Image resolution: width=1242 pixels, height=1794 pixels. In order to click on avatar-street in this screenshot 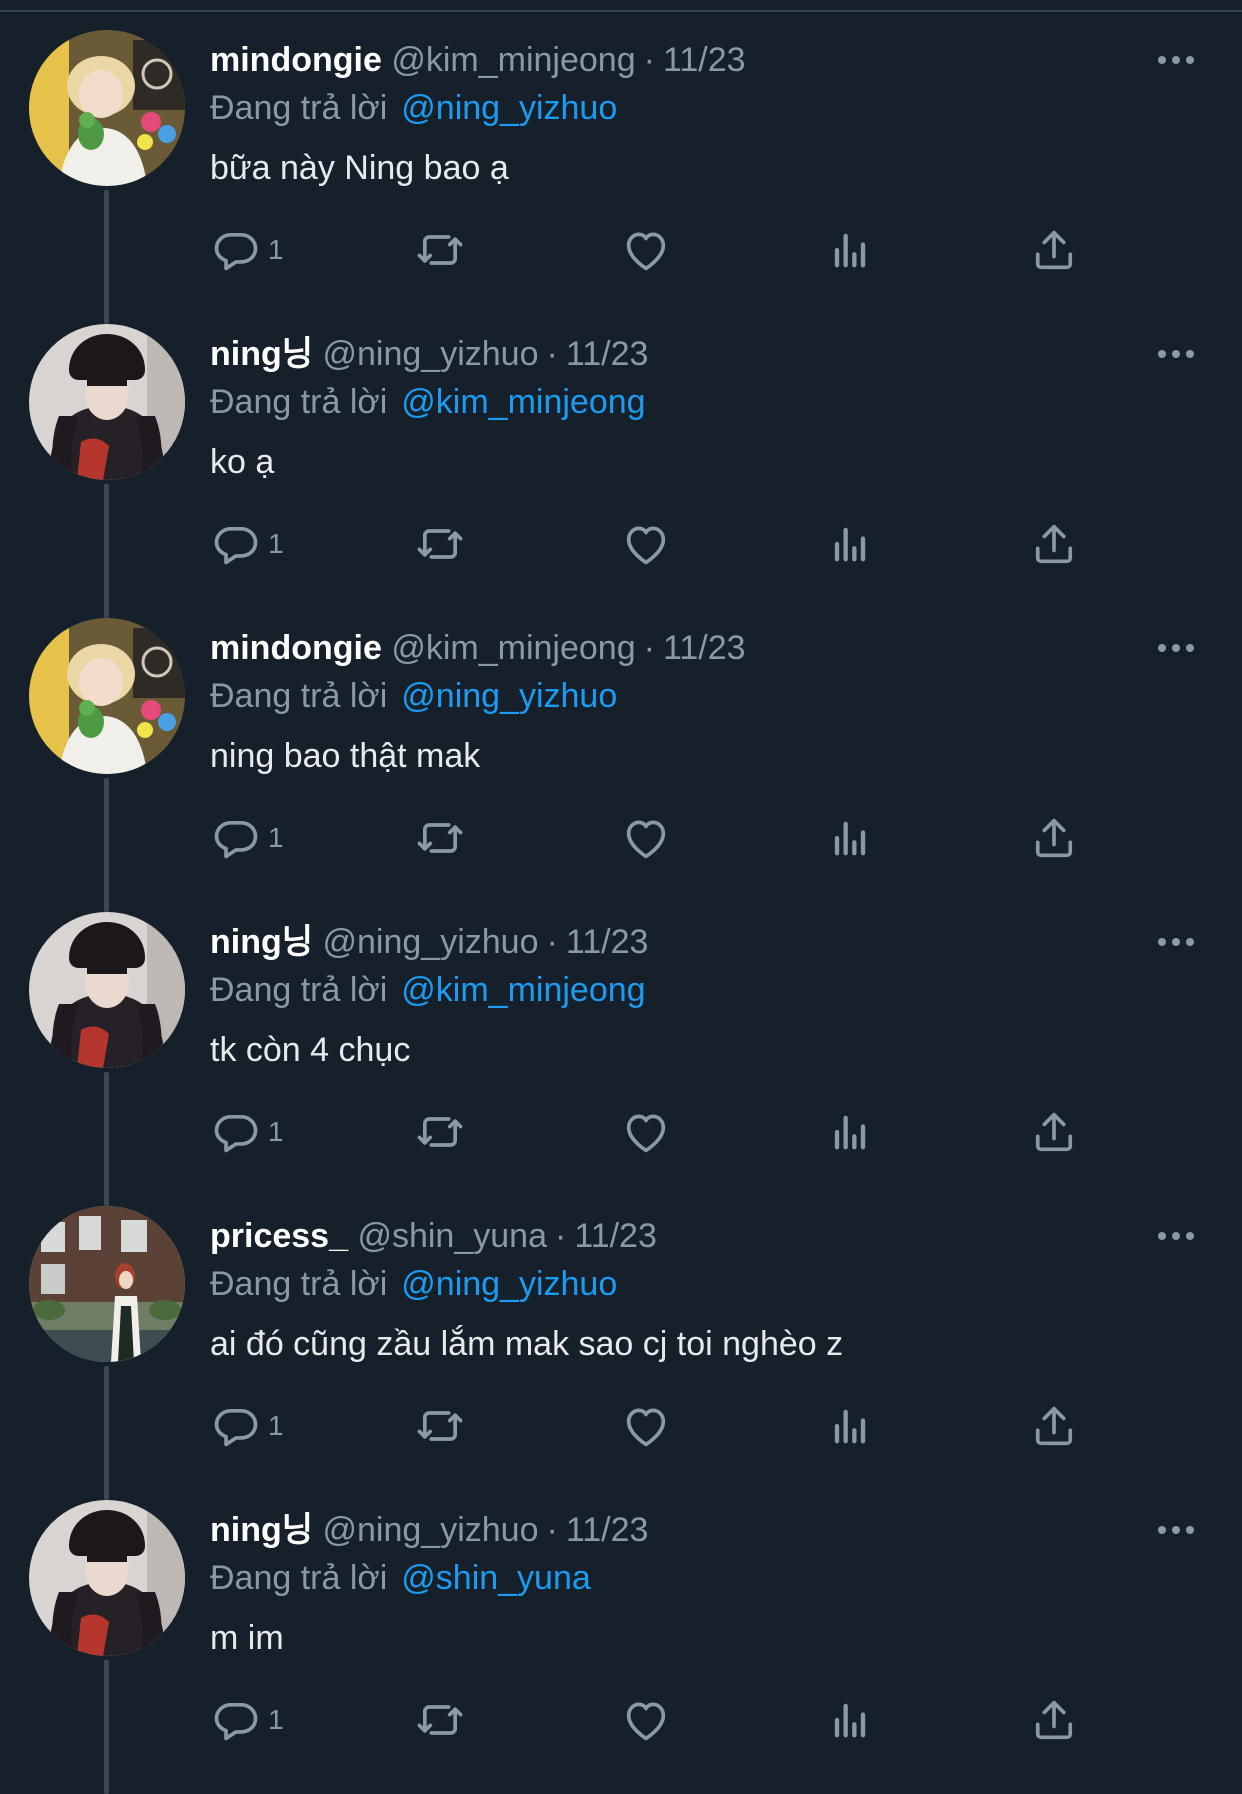, I will do `click(107, 1284)`.